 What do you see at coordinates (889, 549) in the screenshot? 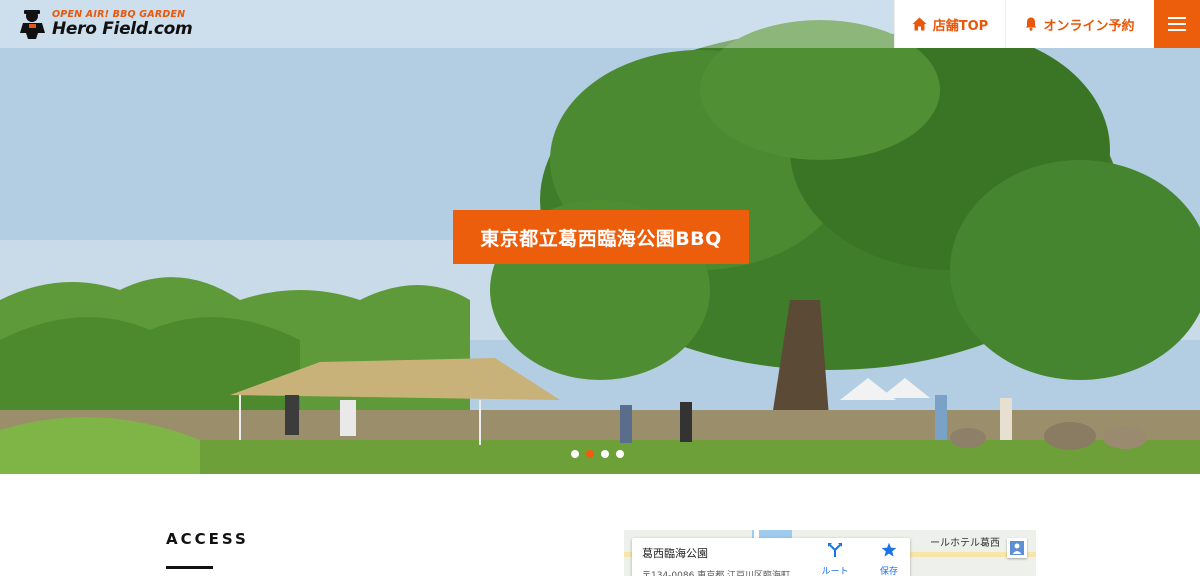
I see `star-icon` at bounding box center [889, 549].